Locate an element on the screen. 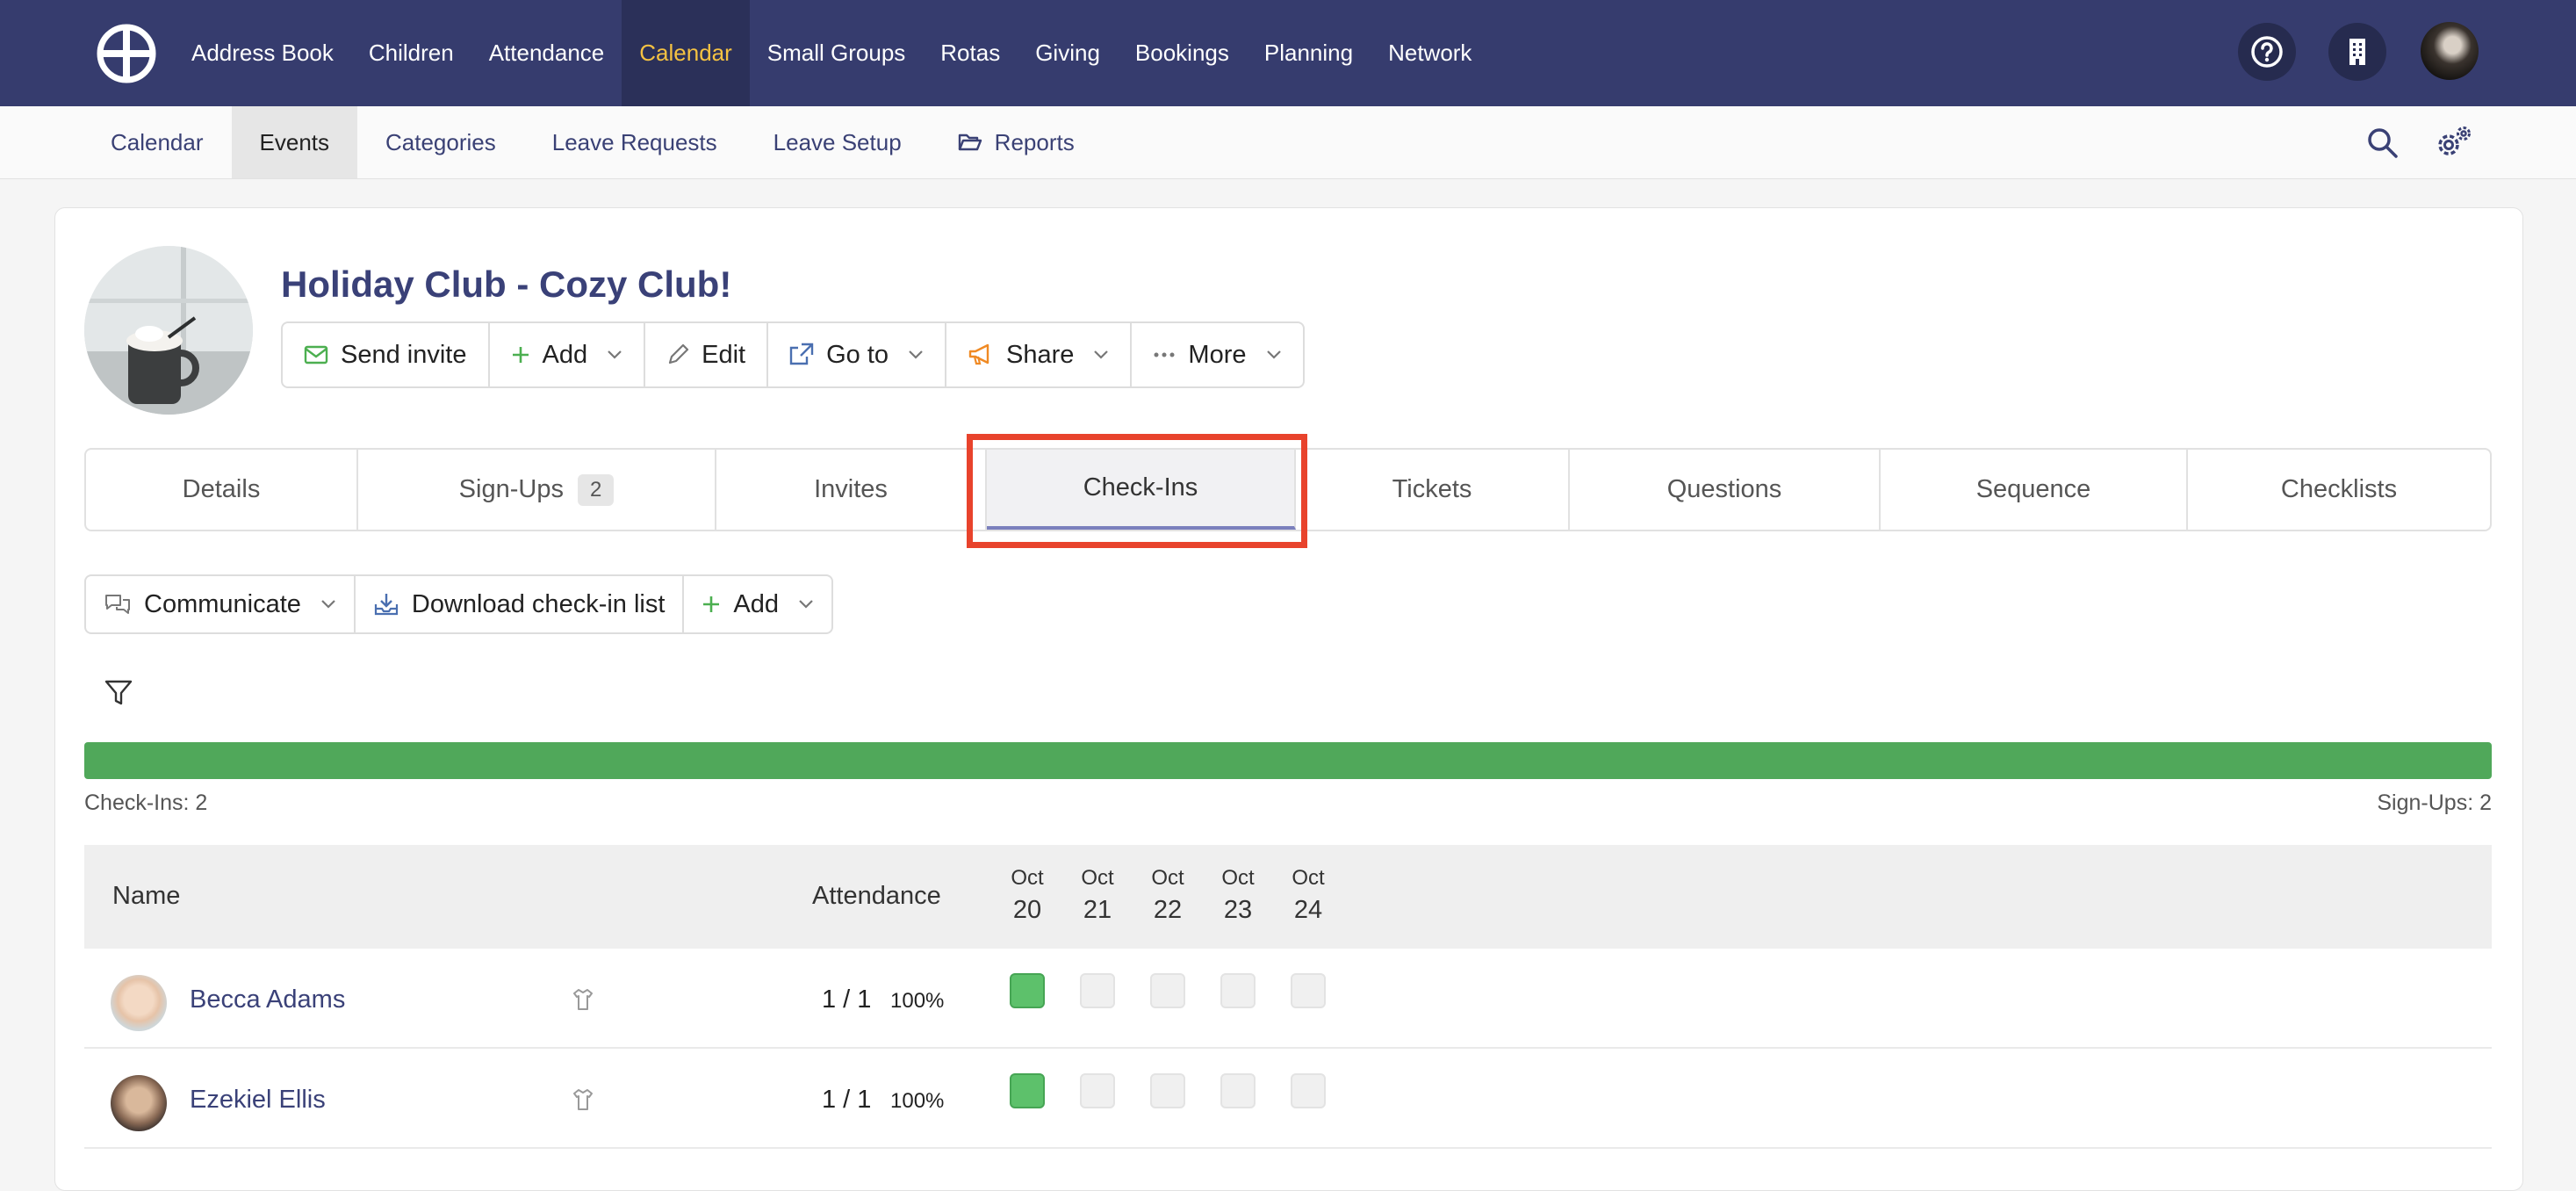 The width and height of the screenshot is (2576, 1191). topnav-item-children: Children is located at coordinates (411, 53).